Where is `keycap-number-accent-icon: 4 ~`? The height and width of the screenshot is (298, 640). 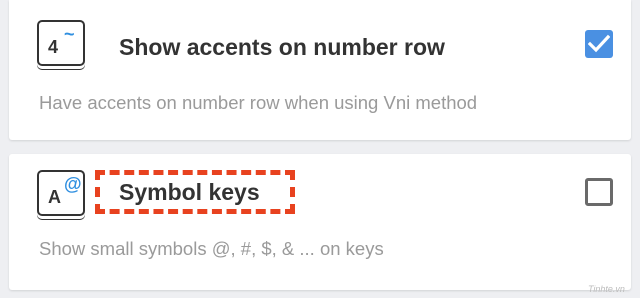
keycap-number-accent-icon: 4 ~ is located at coordinates (61, 43).